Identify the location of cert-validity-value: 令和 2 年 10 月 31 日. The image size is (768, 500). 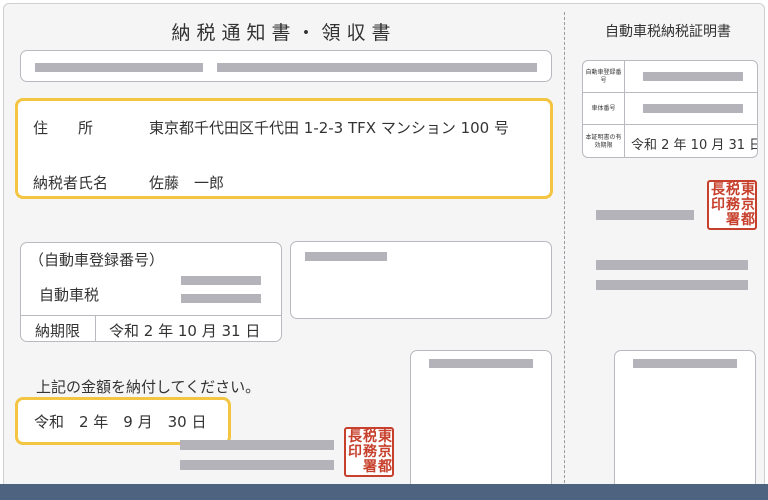
(694, 145).